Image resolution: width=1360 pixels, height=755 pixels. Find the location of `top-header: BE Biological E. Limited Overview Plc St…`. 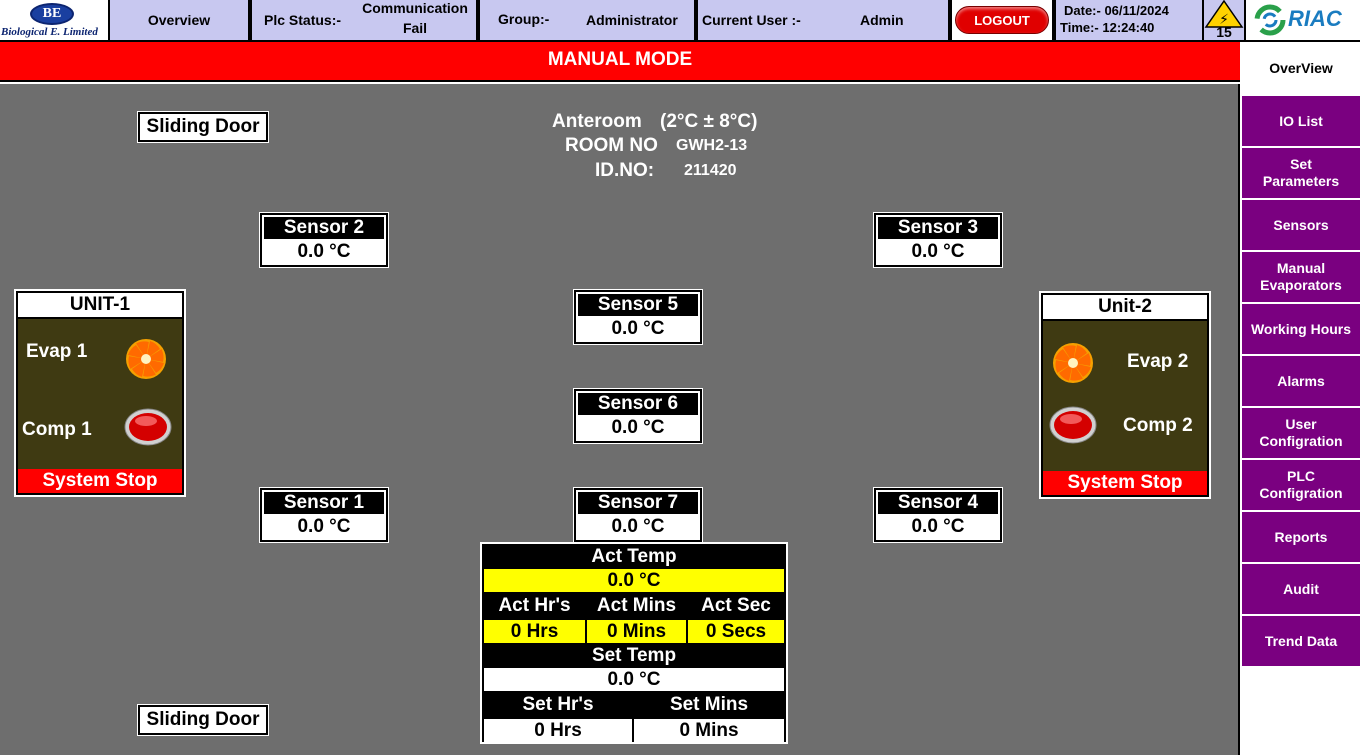

top-header: BE Biological E. Limited Overview Plc St… is located at coordinates (680, 21).